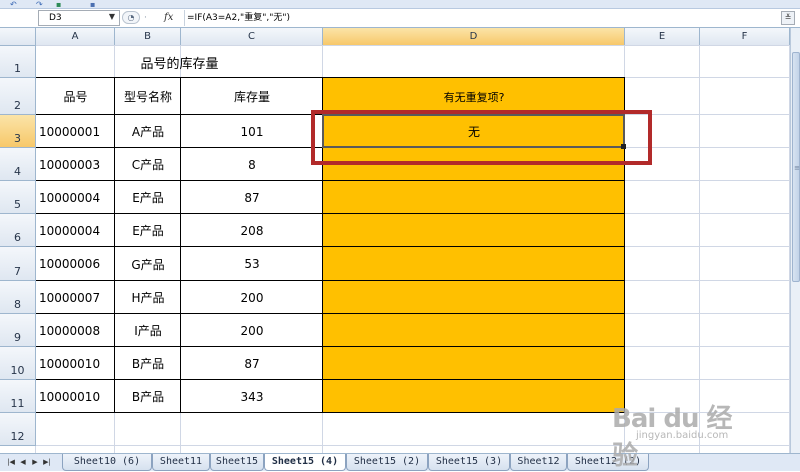 The width and height of the screenshot is (800, 472). Describe the element at coordinates (148, 37) in the screenshot. I see `column-header-b: B` at that location.